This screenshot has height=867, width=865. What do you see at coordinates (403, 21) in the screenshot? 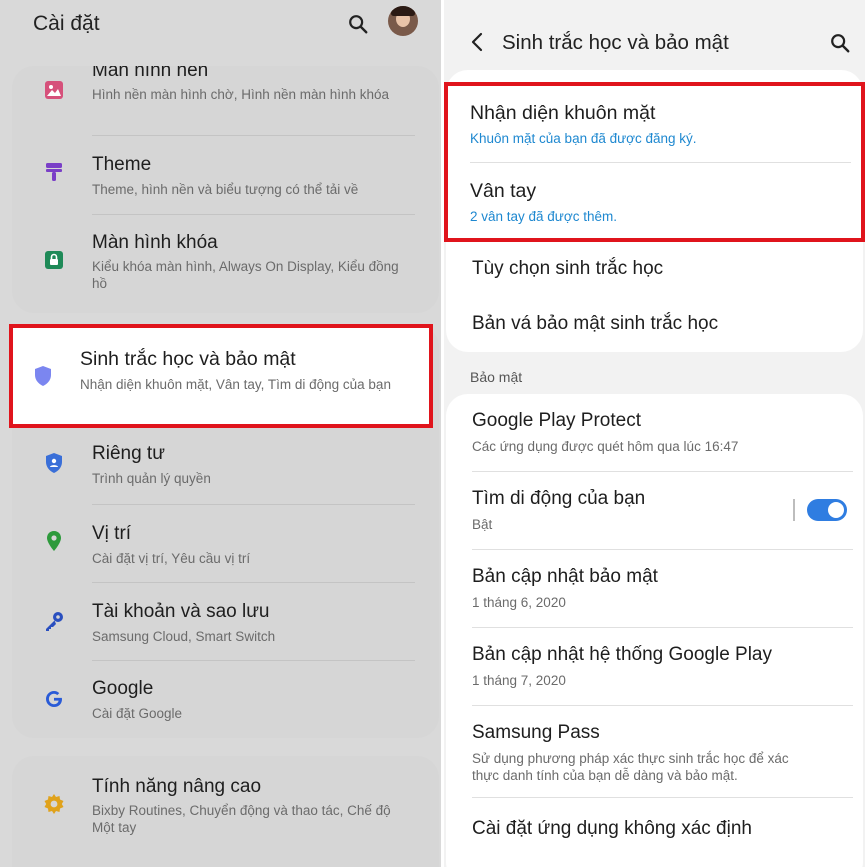
I see `avatar` at bounding box center [403, 21].